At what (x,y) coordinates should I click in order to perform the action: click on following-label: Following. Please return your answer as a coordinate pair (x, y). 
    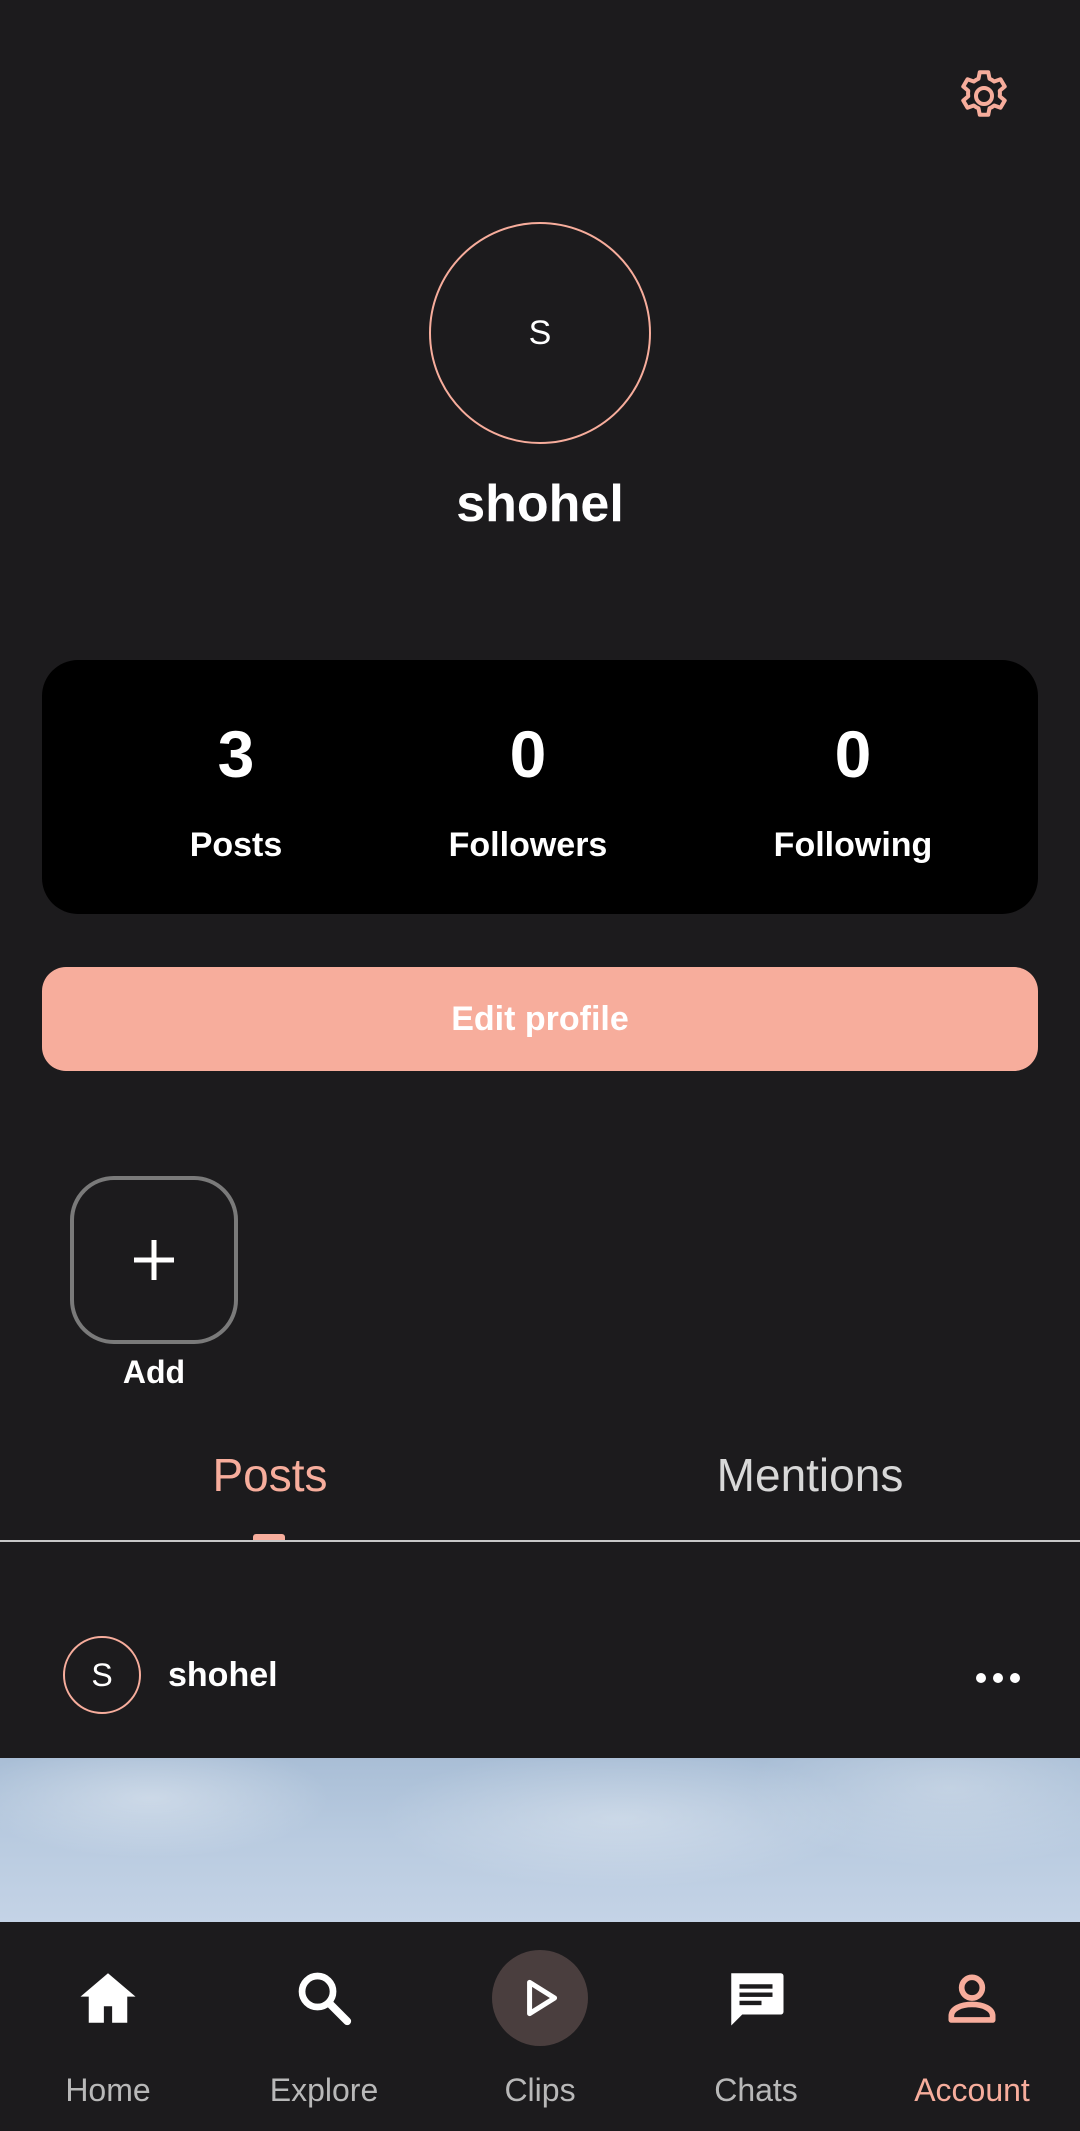
    Looking at the image, I should click on (853, 845).